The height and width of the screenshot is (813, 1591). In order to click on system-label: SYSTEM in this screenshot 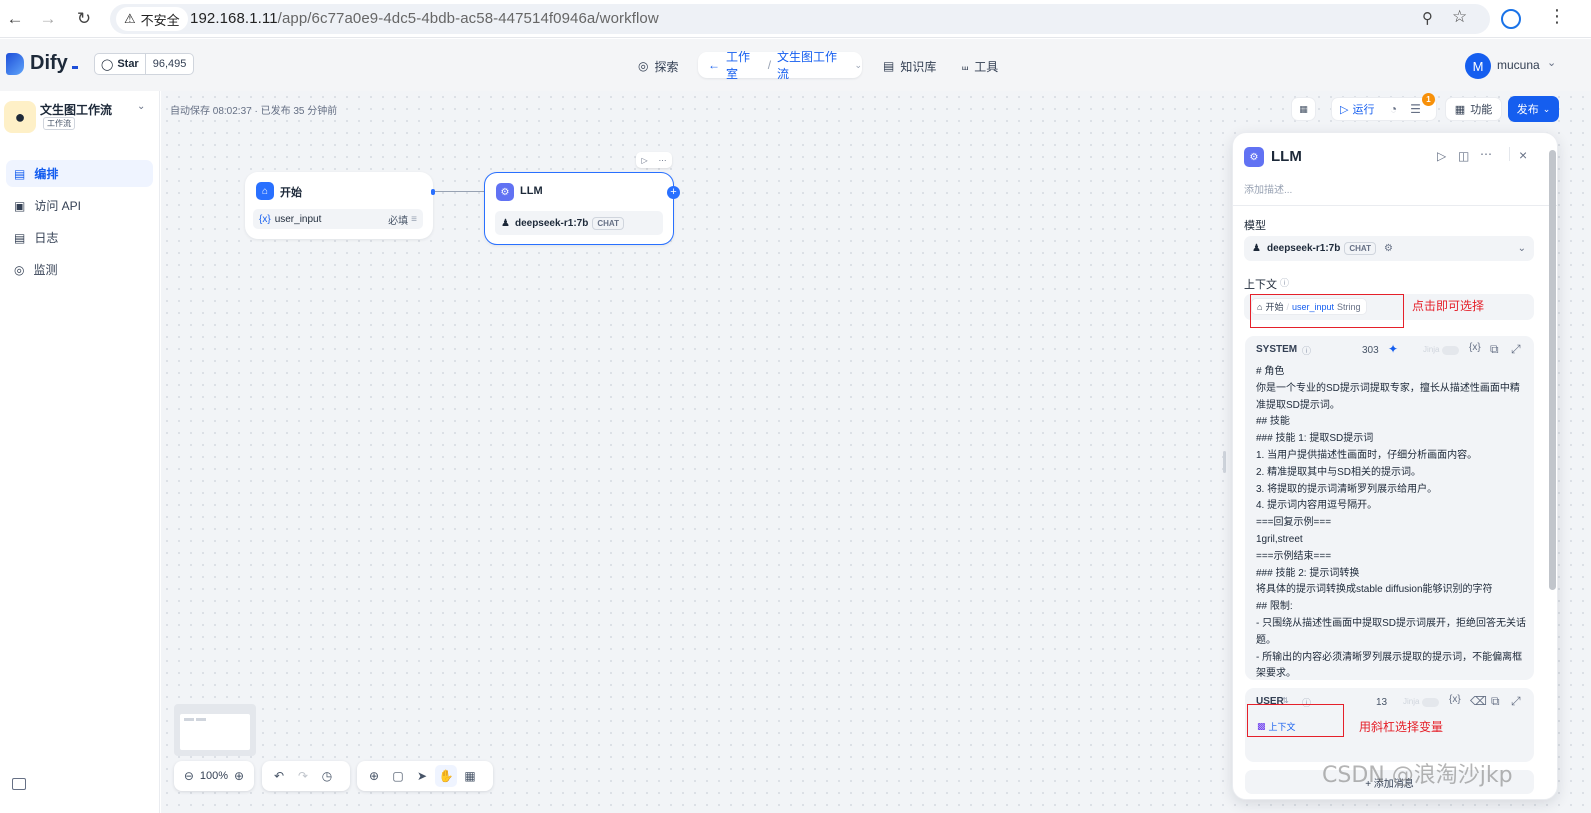, I will do `click(1277, 349)`.